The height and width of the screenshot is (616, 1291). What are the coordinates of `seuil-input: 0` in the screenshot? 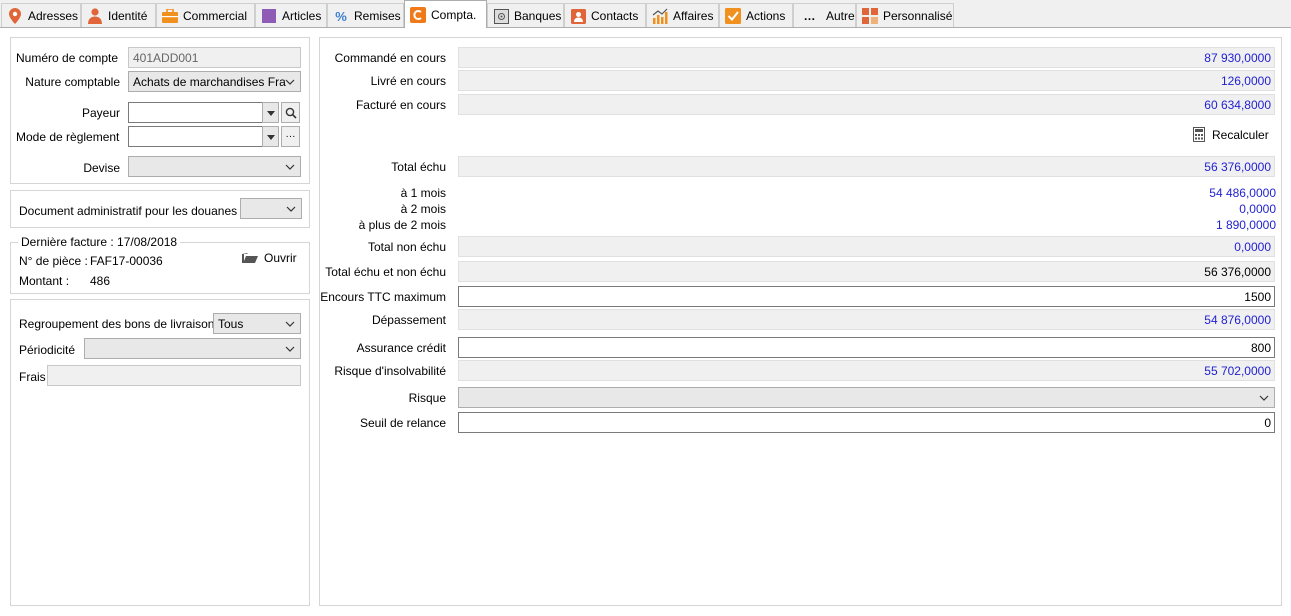 It's located at (866, 422).